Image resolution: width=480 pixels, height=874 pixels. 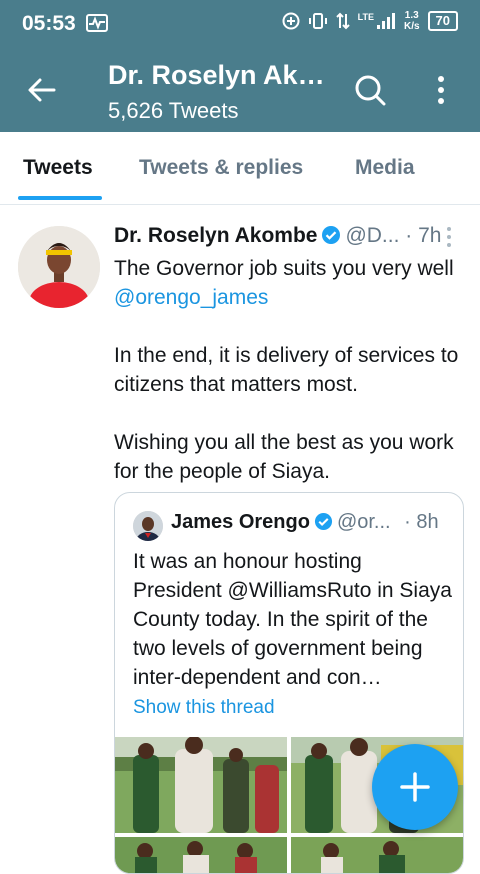 I want to click on data-transfer-icon, so click(x=342, y=21).